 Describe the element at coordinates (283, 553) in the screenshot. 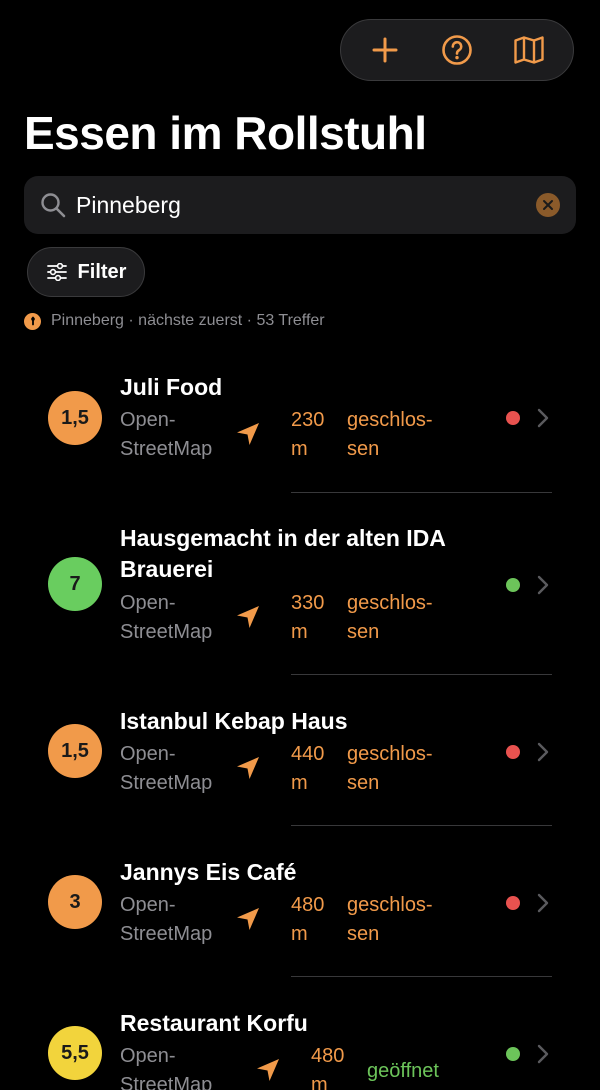

I see `place-name: Hausgemacht in der alten IDA Brauerei` at that location.